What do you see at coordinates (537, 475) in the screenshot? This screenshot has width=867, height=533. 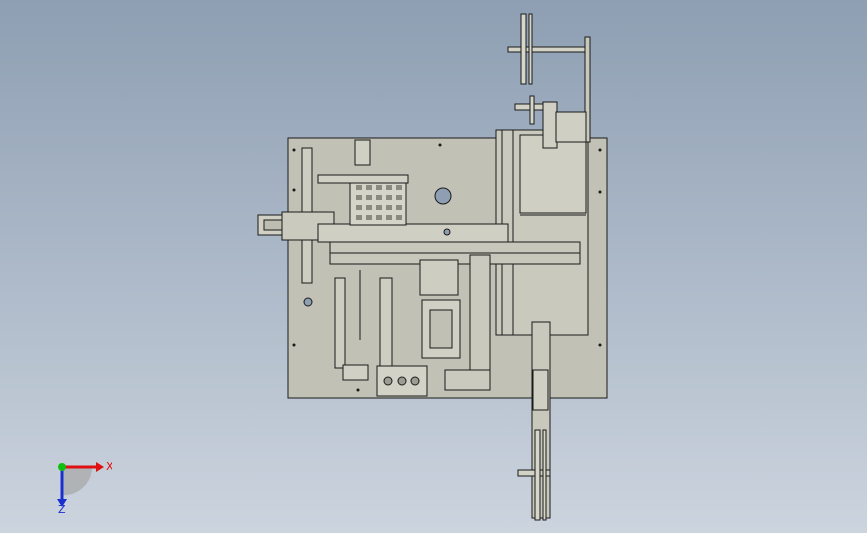 I see `bottom-spool-disc` at bounding box center [537, 475].